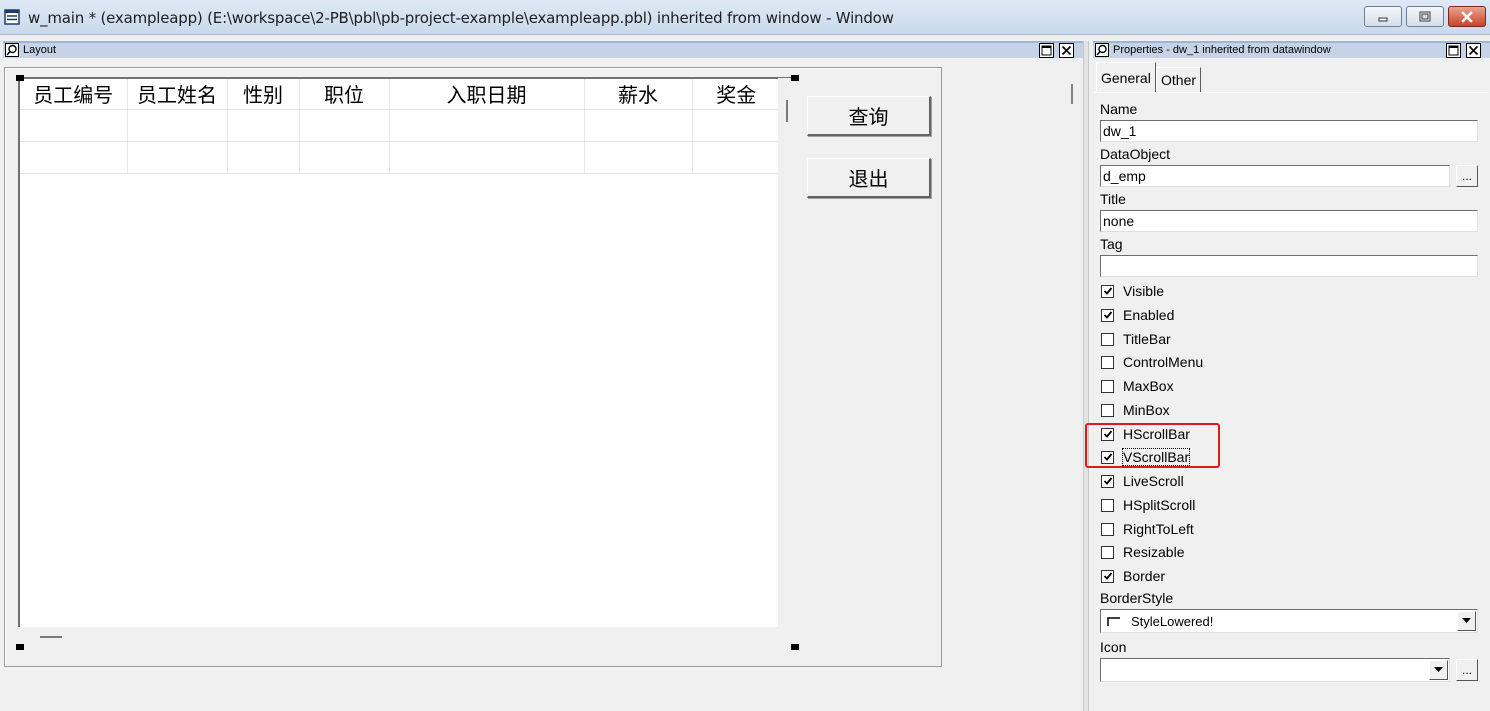 The width and height of the screenshot is (1490, 711). I want to click on properties-panel-maximize-button, so click(1453, 50).